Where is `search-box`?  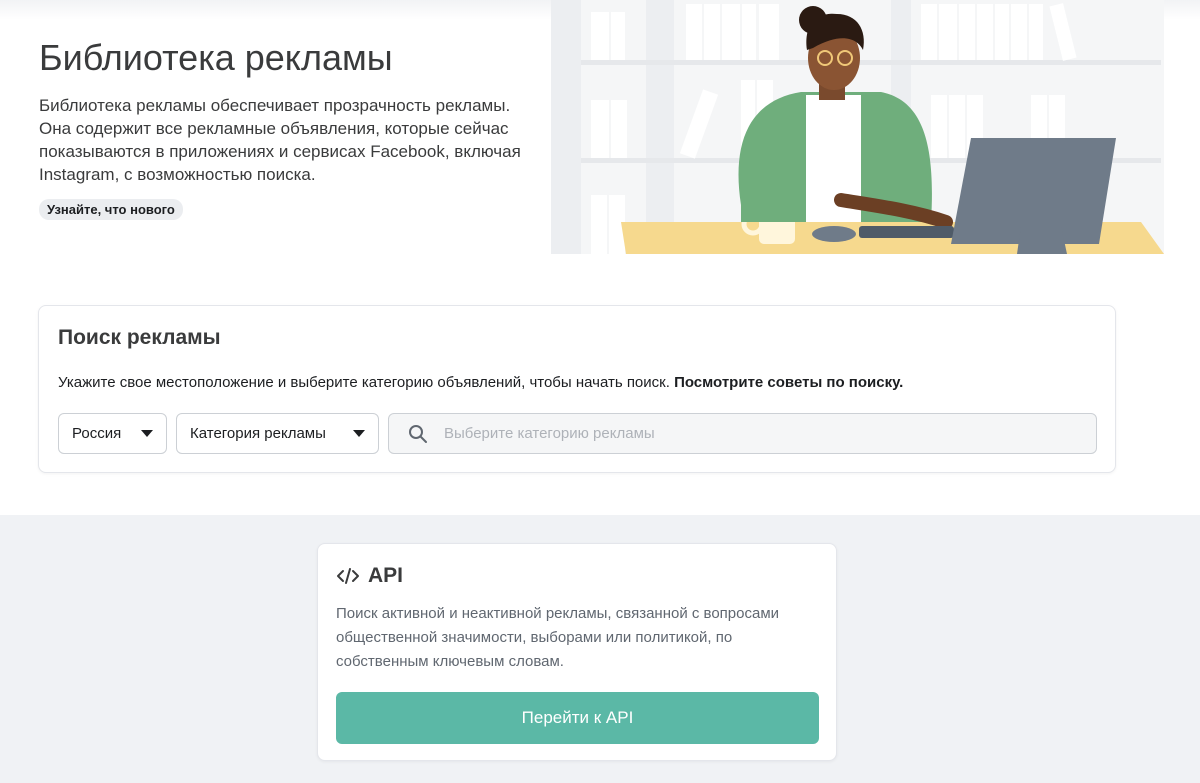
search-box is located at coordinates (742, 433).